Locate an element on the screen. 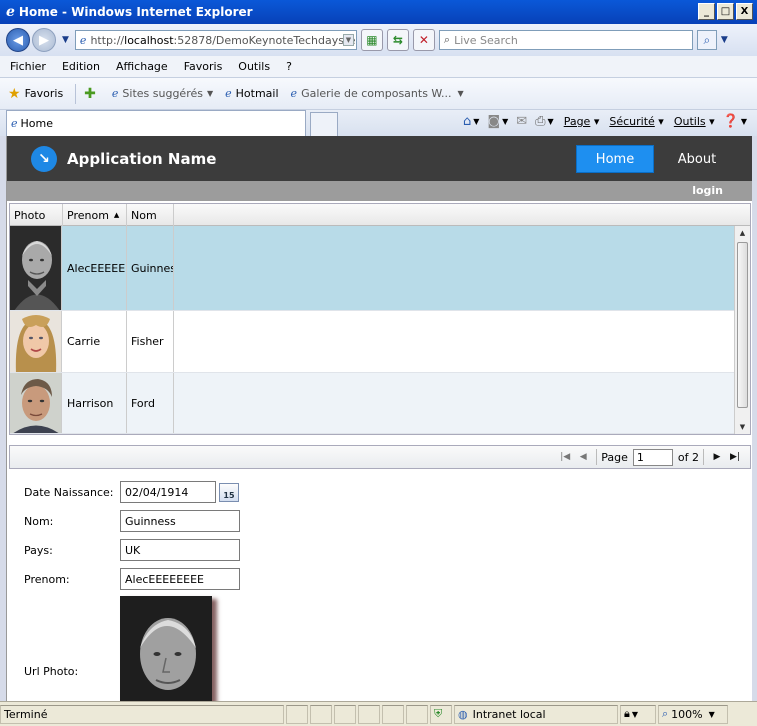 The image size is (757, 726). prenom-label: Prenom: is located at coordinates (47, 579).